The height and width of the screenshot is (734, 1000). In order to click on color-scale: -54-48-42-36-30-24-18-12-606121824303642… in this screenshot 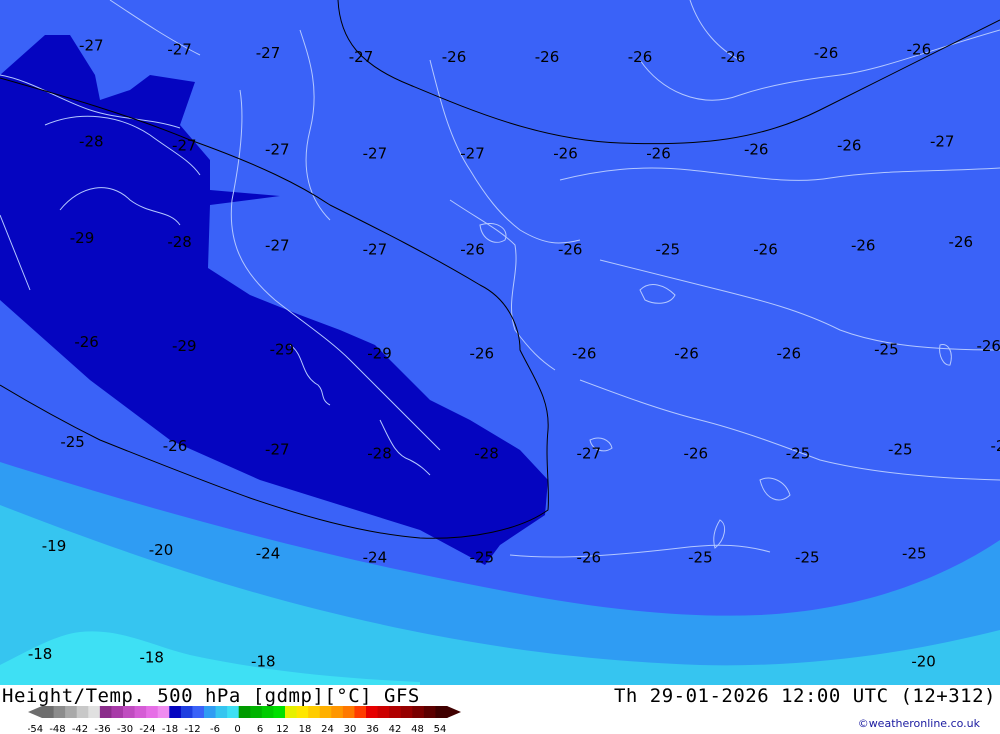, I will do `click(248, 720)`.